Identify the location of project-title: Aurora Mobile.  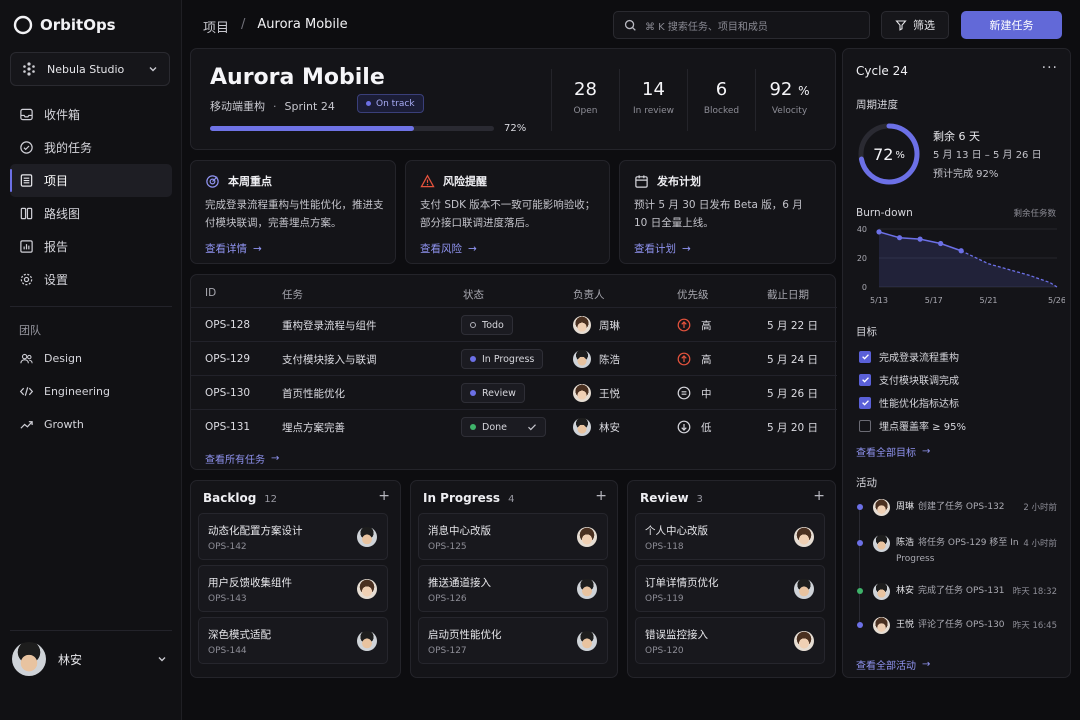
(297, 77).